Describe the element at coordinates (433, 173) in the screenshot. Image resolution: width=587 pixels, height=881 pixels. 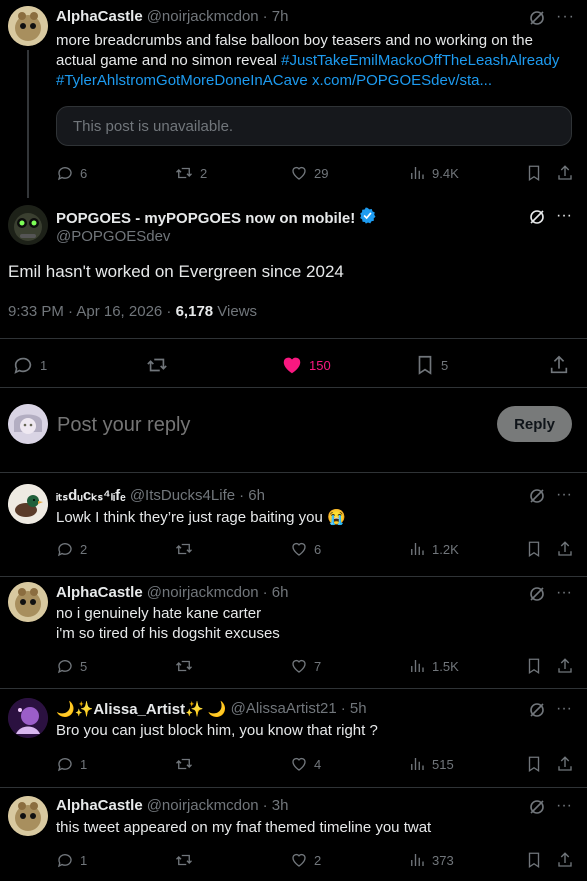
I see `views-button: 9.4K` at that location.